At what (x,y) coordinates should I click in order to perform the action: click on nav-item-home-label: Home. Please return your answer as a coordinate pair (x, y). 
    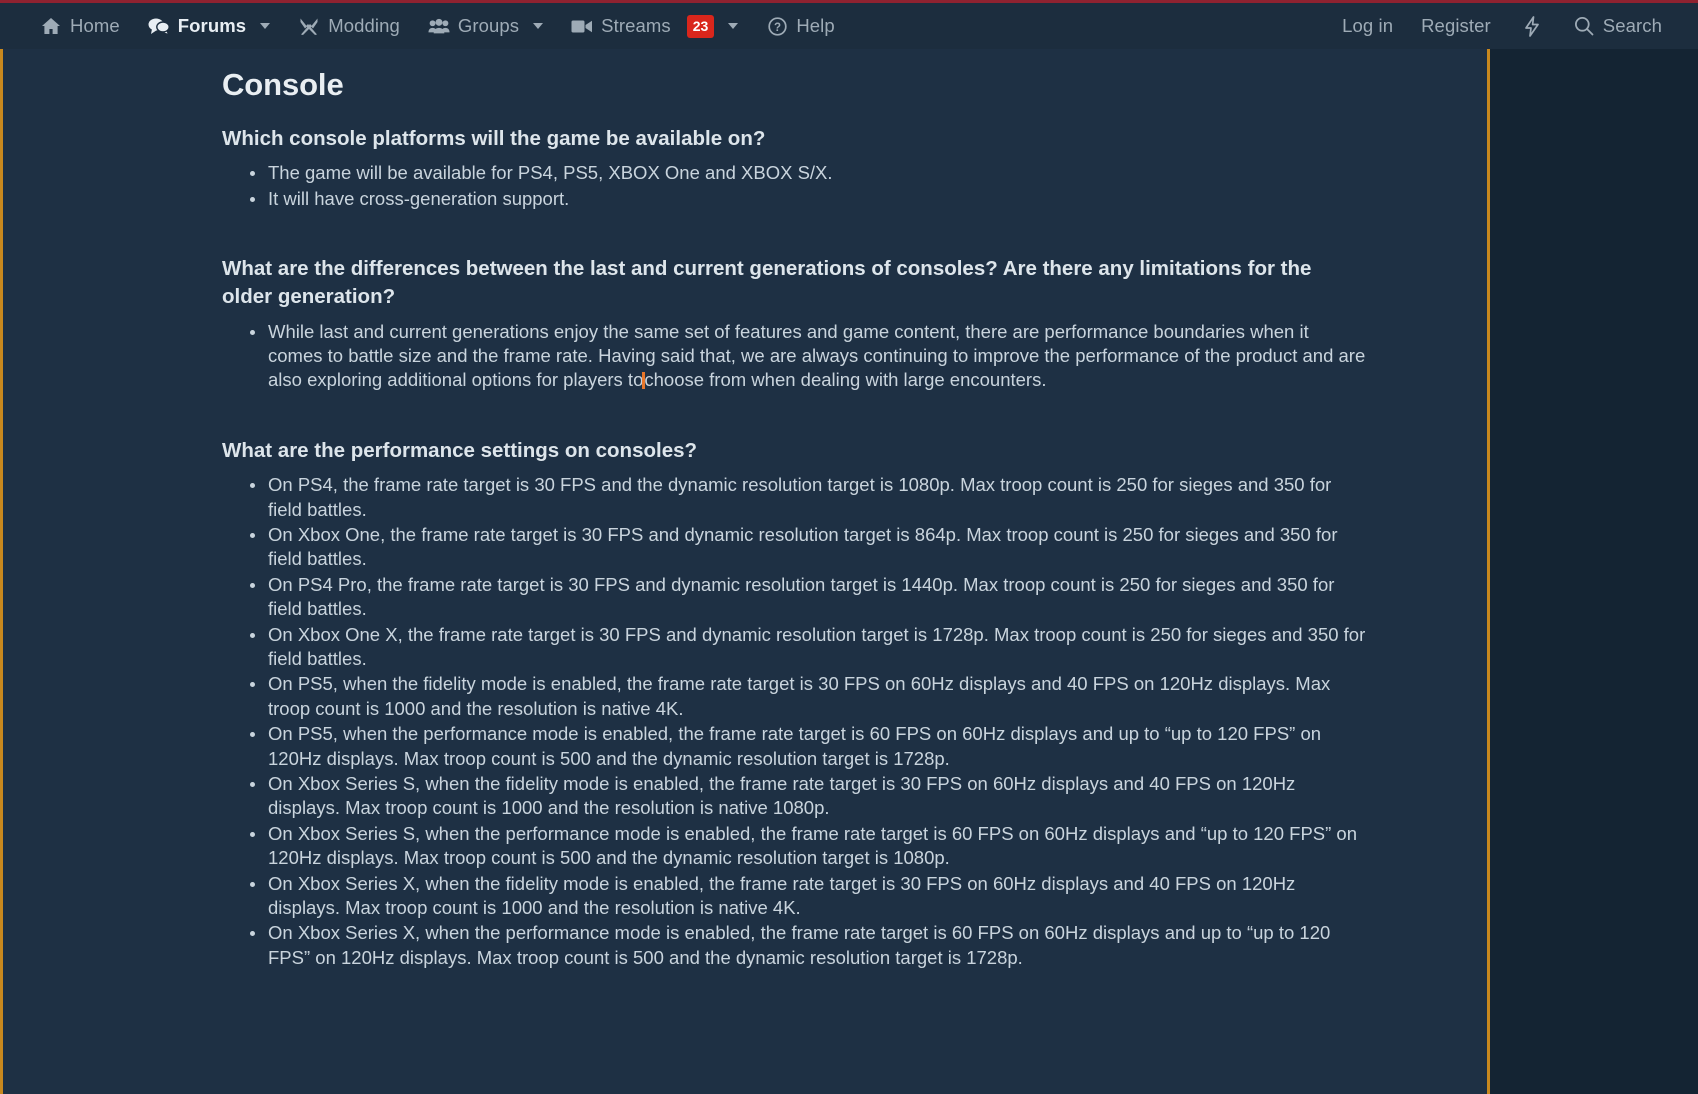
    Looking at the image, I should click on (95, 25).